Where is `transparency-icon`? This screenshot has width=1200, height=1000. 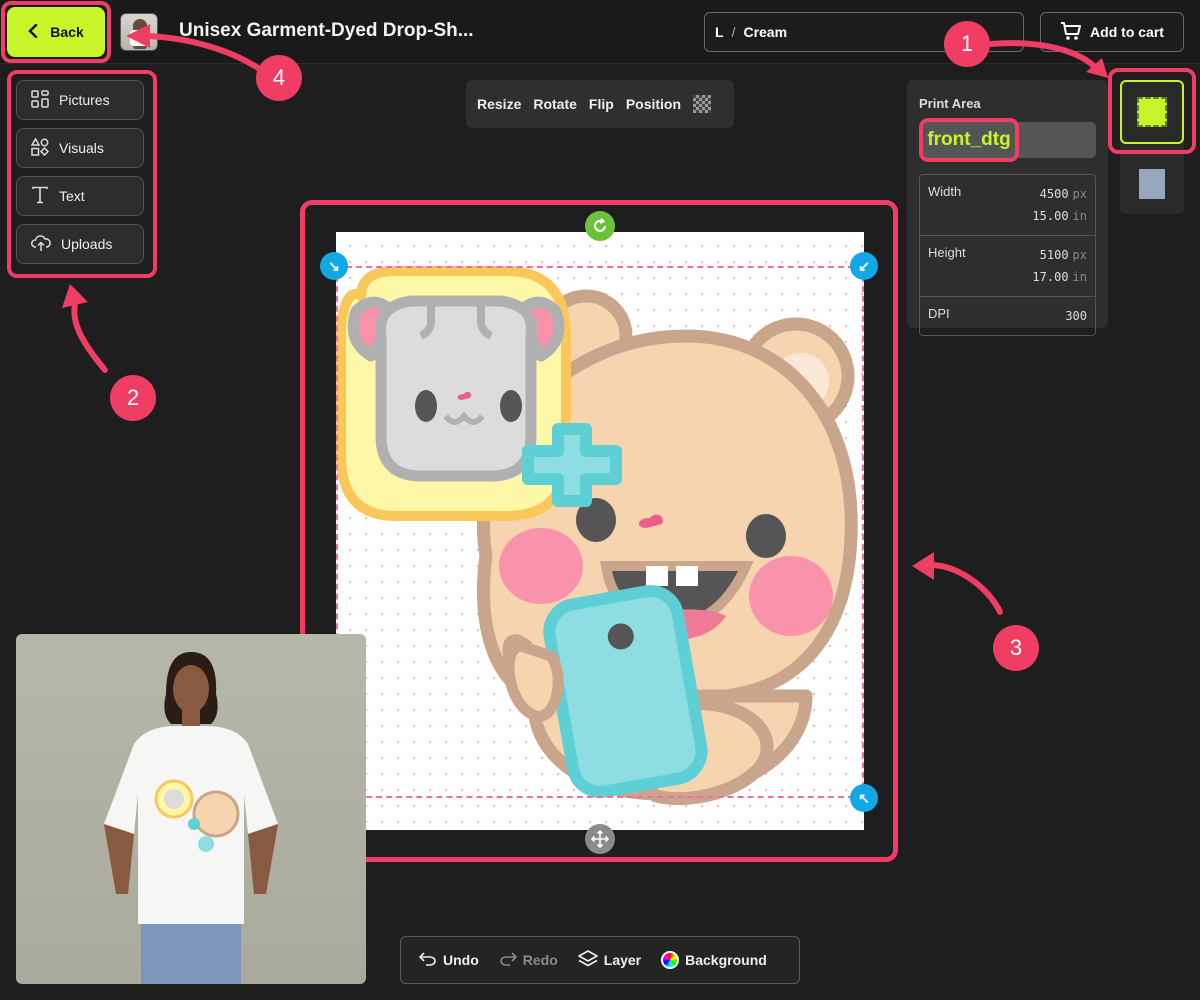
transparency-icon is located at coordinates (702, 104).